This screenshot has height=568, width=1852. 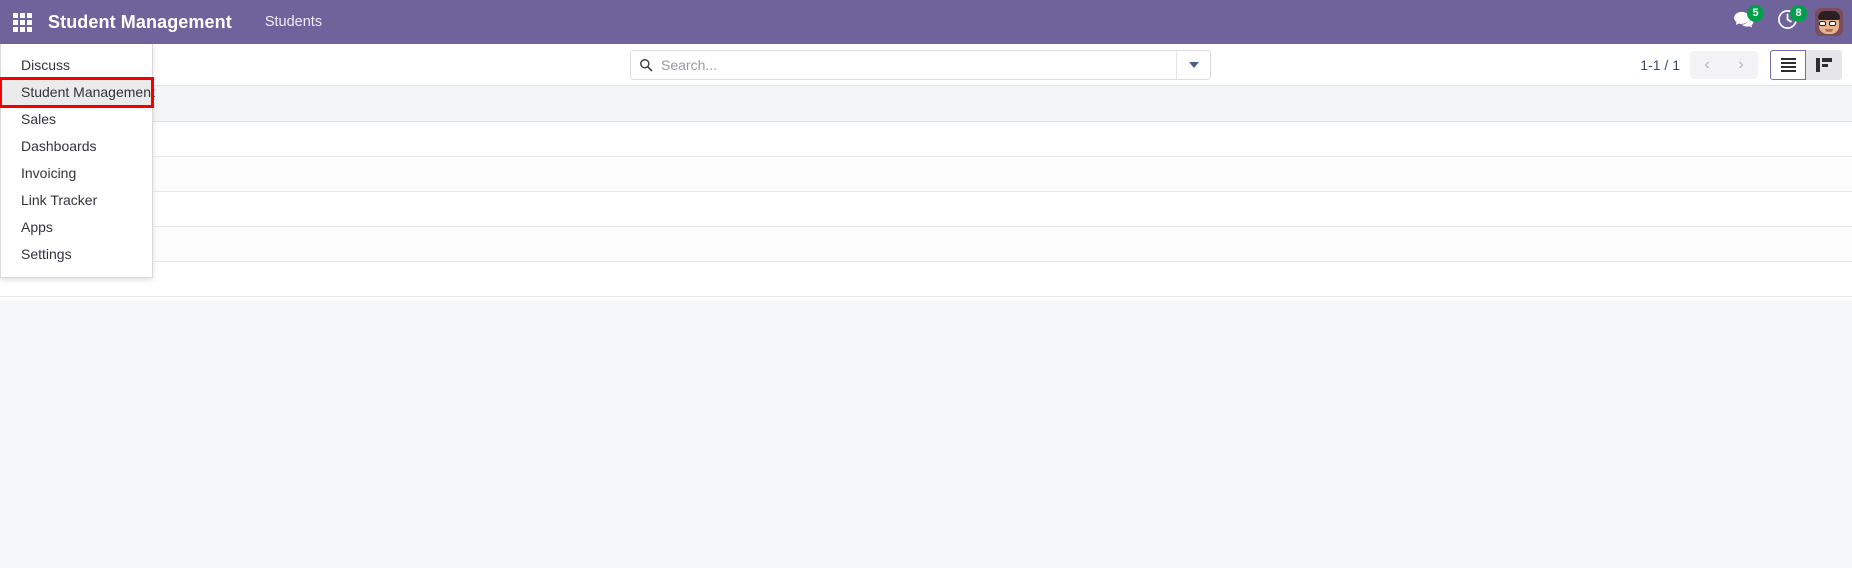 I want to click on search-options-toggle, so click(x=1193, y=65).